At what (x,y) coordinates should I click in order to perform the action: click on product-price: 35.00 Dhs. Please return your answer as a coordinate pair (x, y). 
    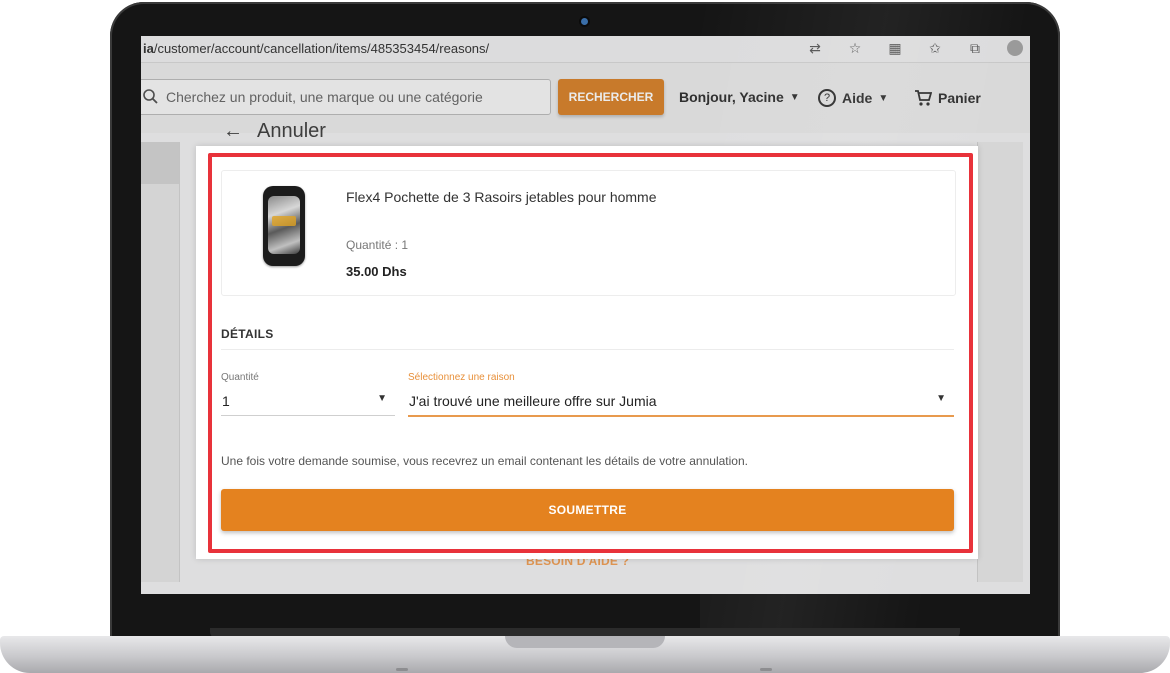
    Looking at the image, I should click on (376, 271).